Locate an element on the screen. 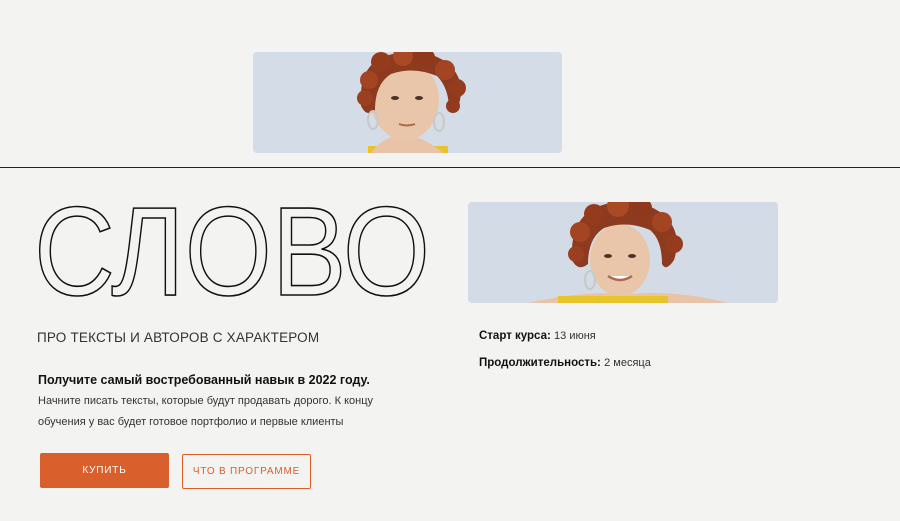 This screenshot has height=521, width=900. hero-tagline: ПРО ТЕКСТЫ И АВТОРОВ С ХАРАКТЕРОМ is located at coordinates (178, 337).